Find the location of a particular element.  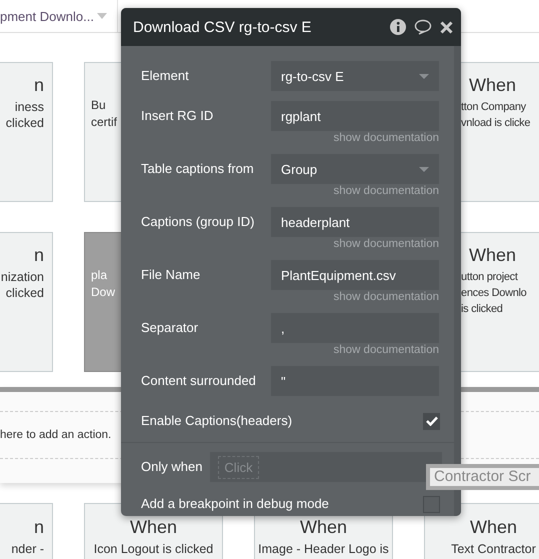

field-label: Separator is located at coordinates (170, 328).